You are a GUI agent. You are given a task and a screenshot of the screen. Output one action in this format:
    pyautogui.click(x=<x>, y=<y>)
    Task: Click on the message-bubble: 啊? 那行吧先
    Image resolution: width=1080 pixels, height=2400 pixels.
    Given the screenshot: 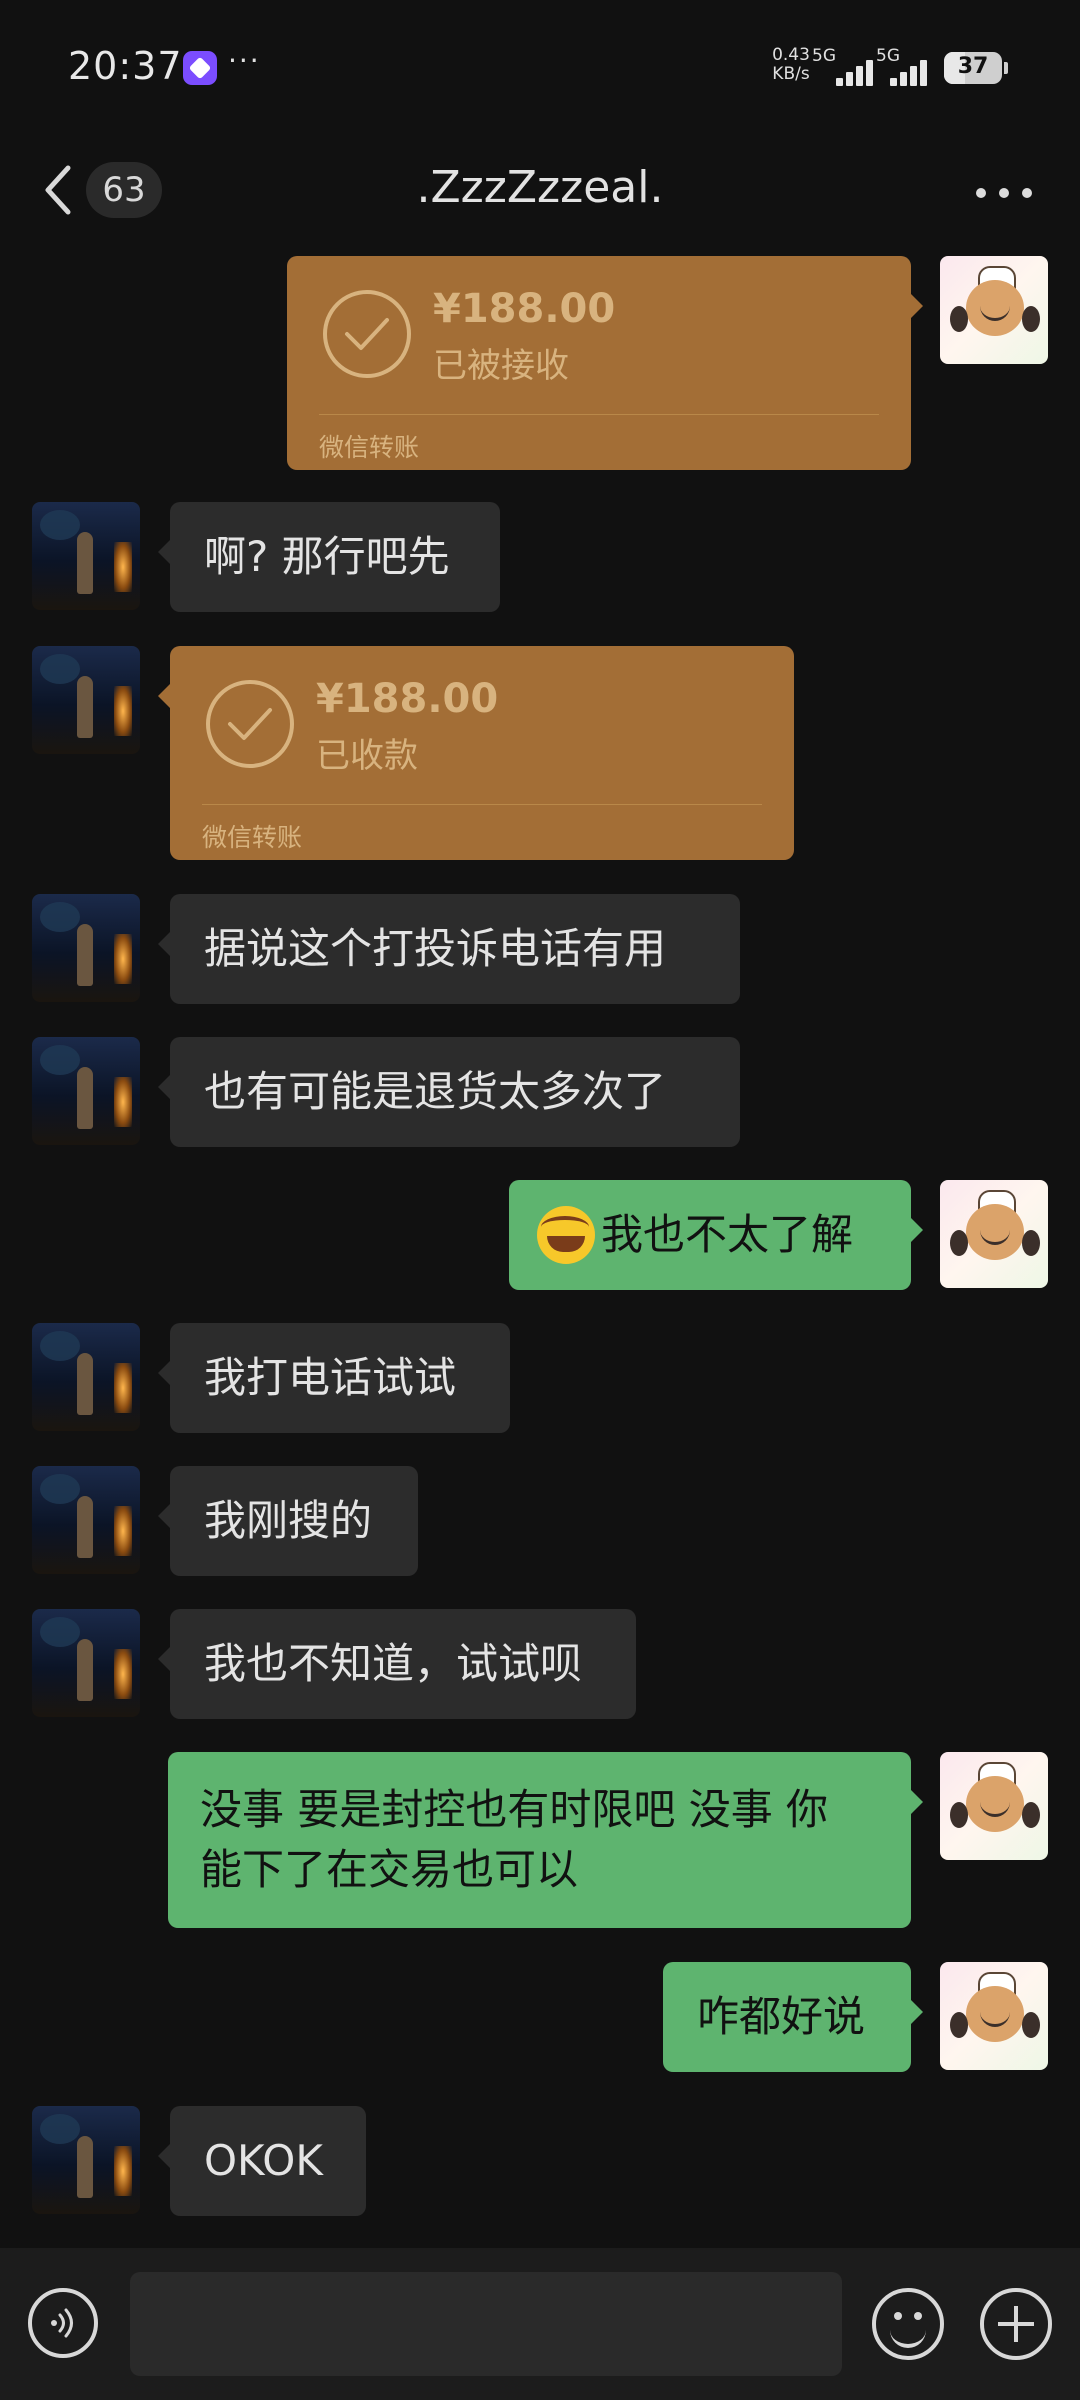 What is the action you would take?
    pyautogui.click(x=329, y=557)
    